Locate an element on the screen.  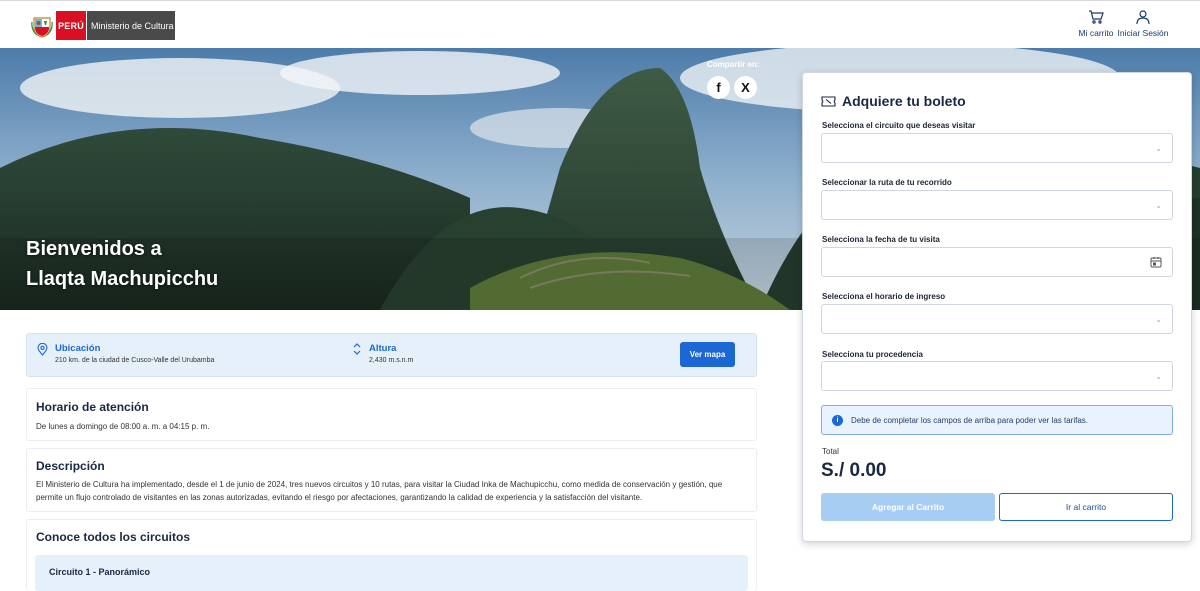
peru-crest-icon is located at coordinates (42, 27).